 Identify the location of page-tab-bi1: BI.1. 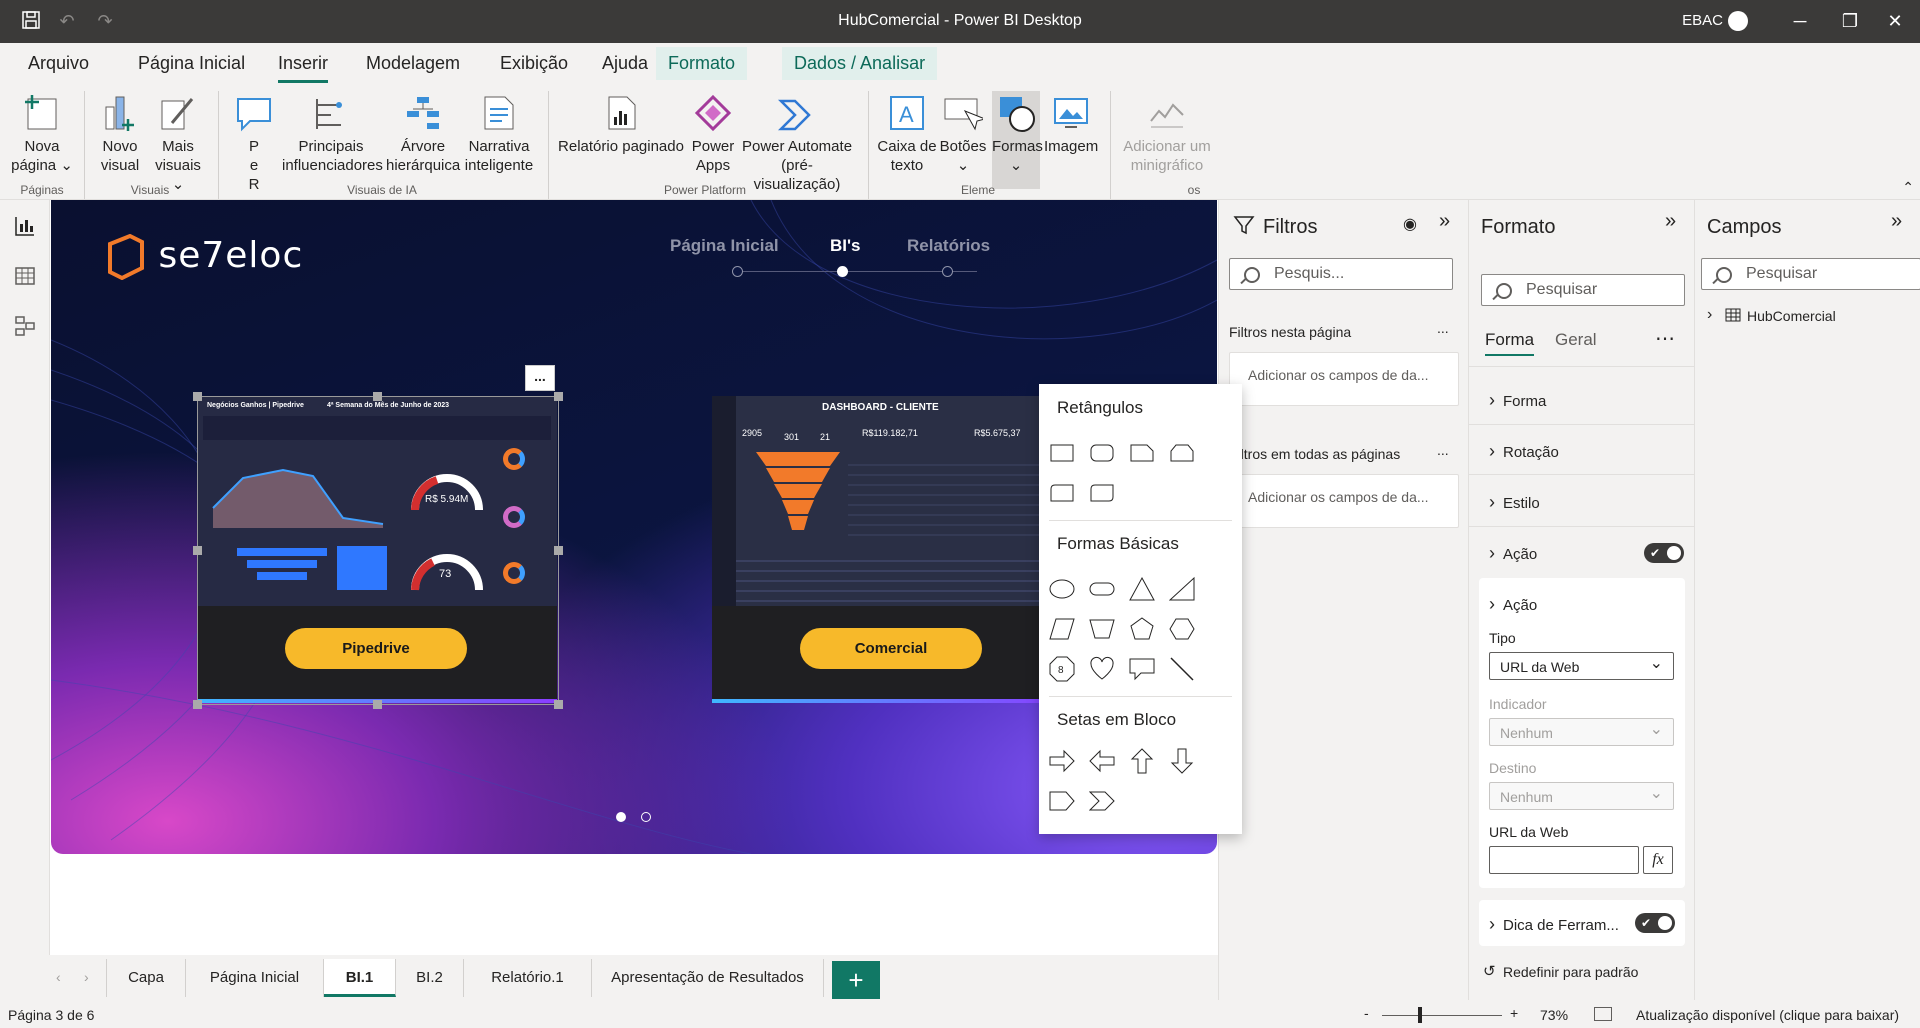
(360, 978).